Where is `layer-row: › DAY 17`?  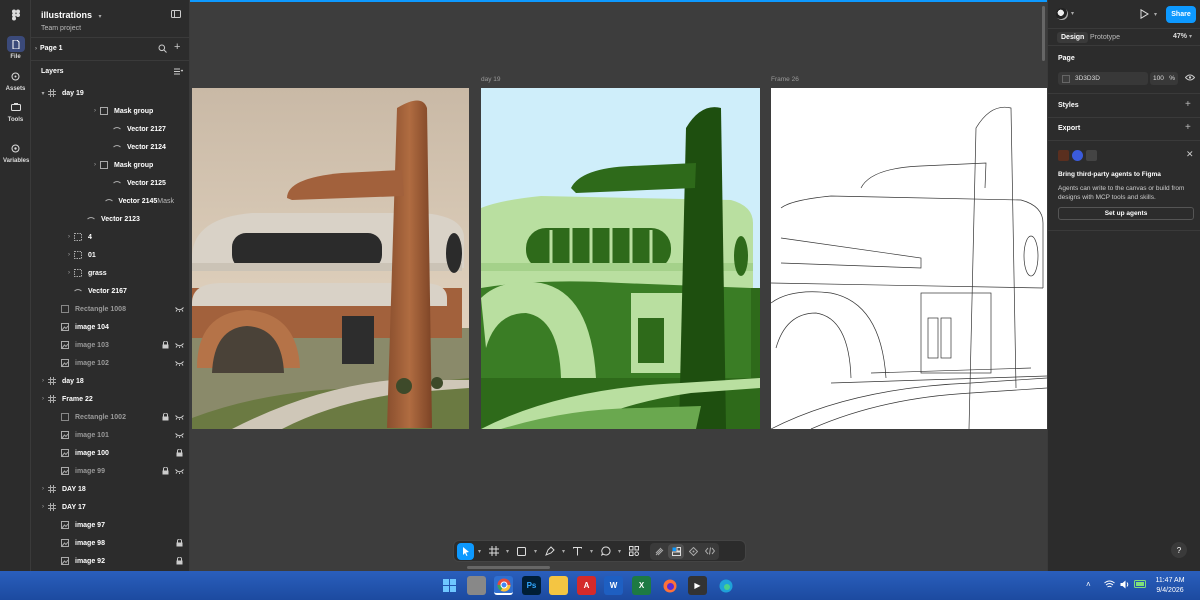 layer-row: › DAY 17 is located at coordinates (110, 507).